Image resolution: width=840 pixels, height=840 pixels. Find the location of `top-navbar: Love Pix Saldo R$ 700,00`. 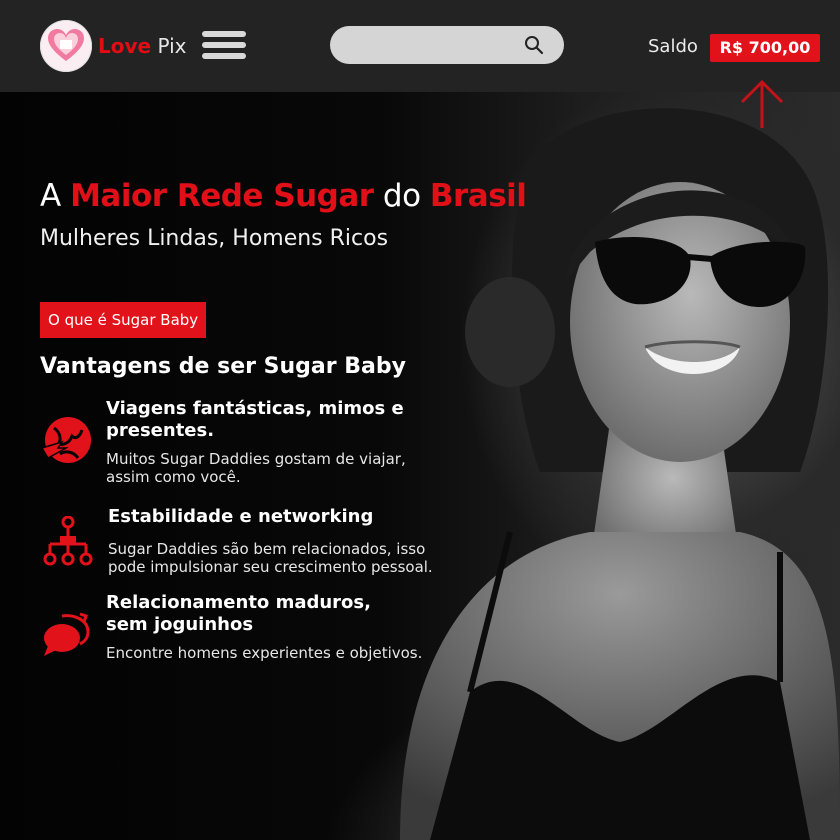

top-navbar: Love Pix Saldo R$ 700,00 is located at coordinates (420, 46).